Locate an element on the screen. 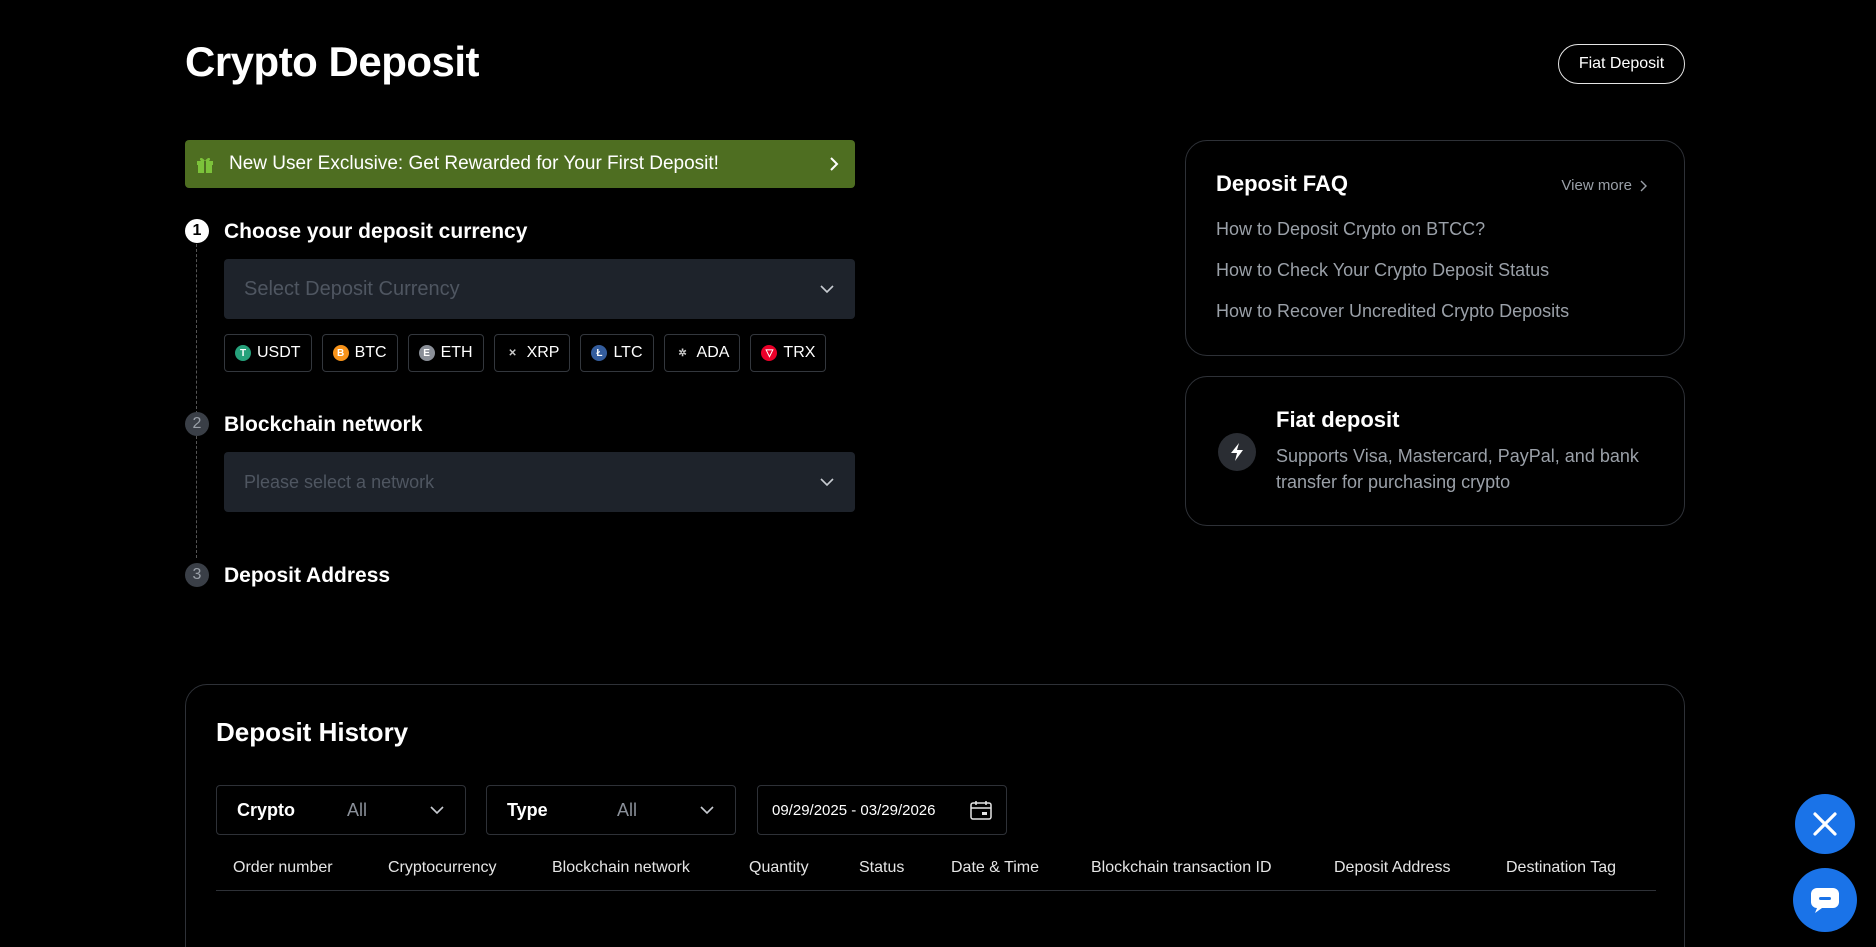 The width and height of the screenshot is (1876, 947). currency-chip-btc: B BTC is located at coordinates (359, 353).